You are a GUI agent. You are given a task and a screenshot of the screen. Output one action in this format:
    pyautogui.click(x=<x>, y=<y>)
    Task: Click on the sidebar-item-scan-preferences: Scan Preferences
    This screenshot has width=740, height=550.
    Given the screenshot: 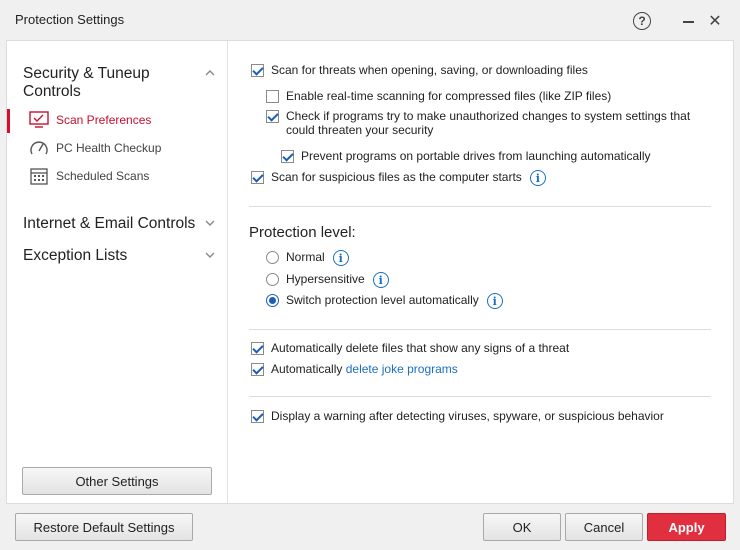 What is the action you would take?
    pyautogui.click(x=117, y=120)
    